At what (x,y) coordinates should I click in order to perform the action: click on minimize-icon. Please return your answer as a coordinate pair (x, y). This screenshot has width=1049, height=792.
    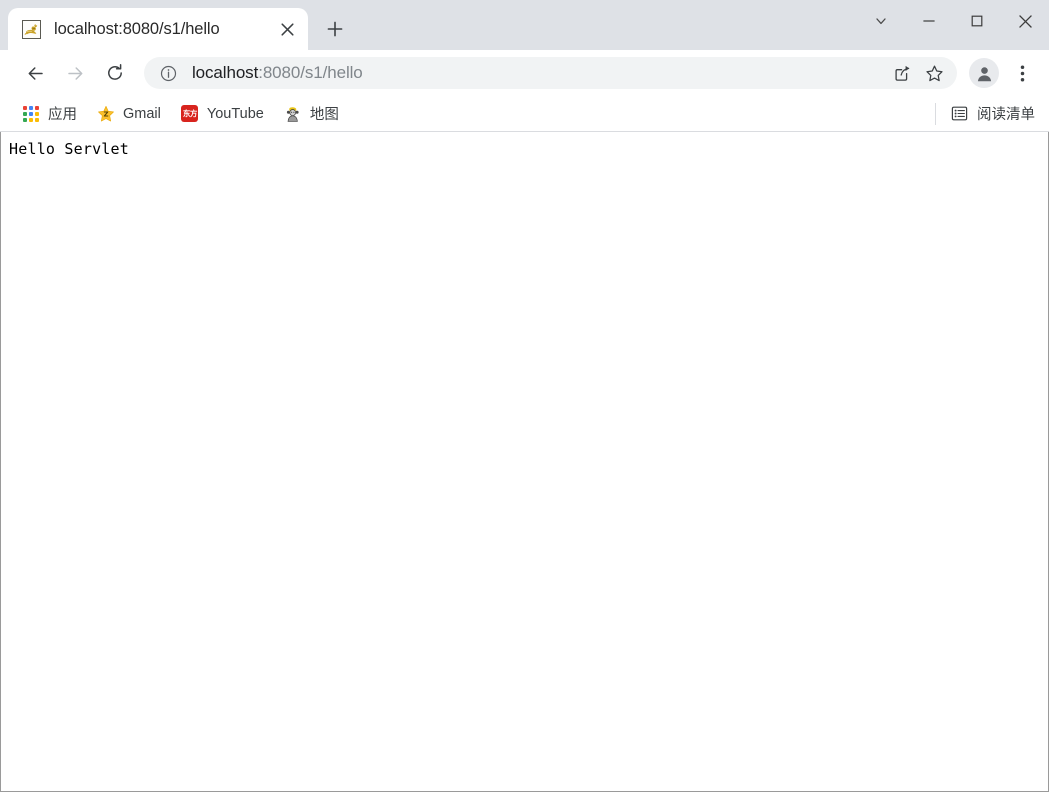
    Looking at the image, I should click on (929, 21).